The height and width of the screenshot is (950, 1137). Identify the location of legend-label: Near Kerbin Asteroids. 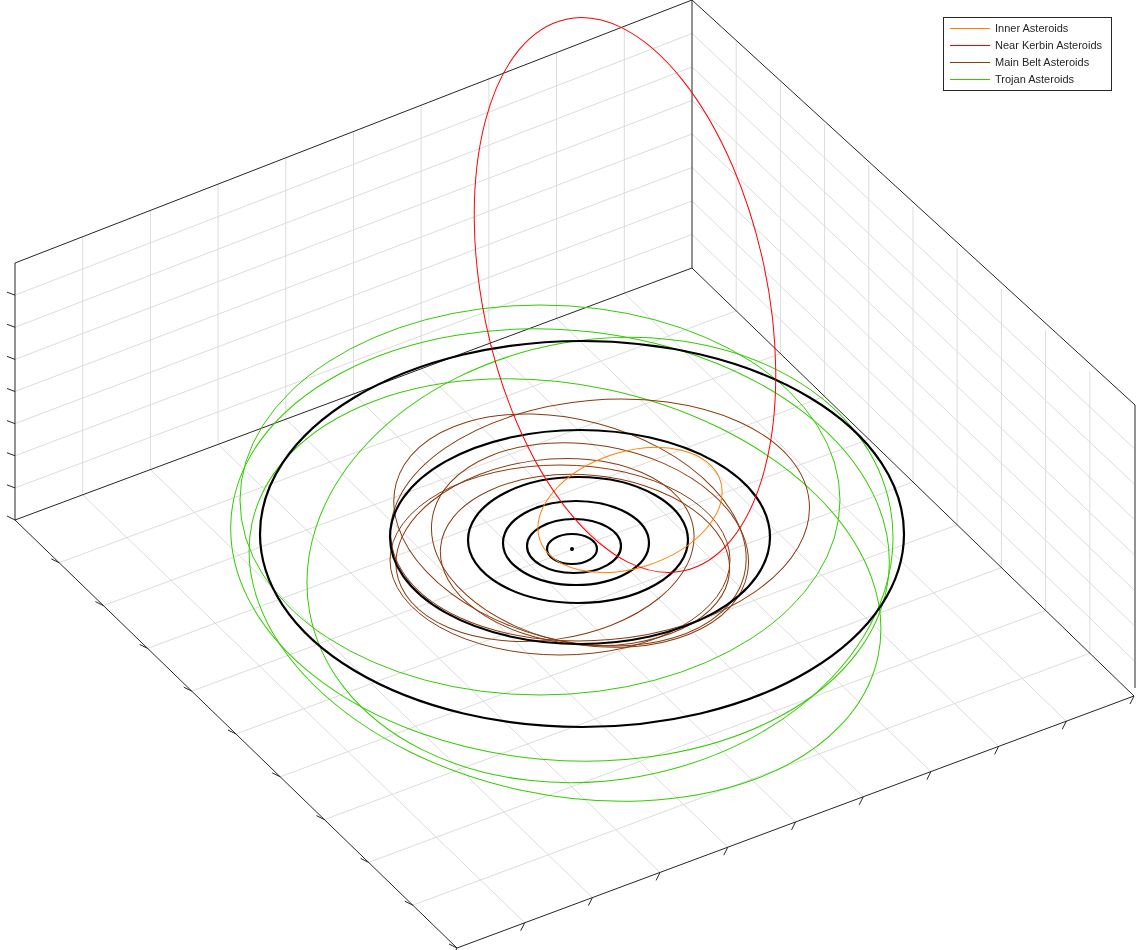
(1048, 46).